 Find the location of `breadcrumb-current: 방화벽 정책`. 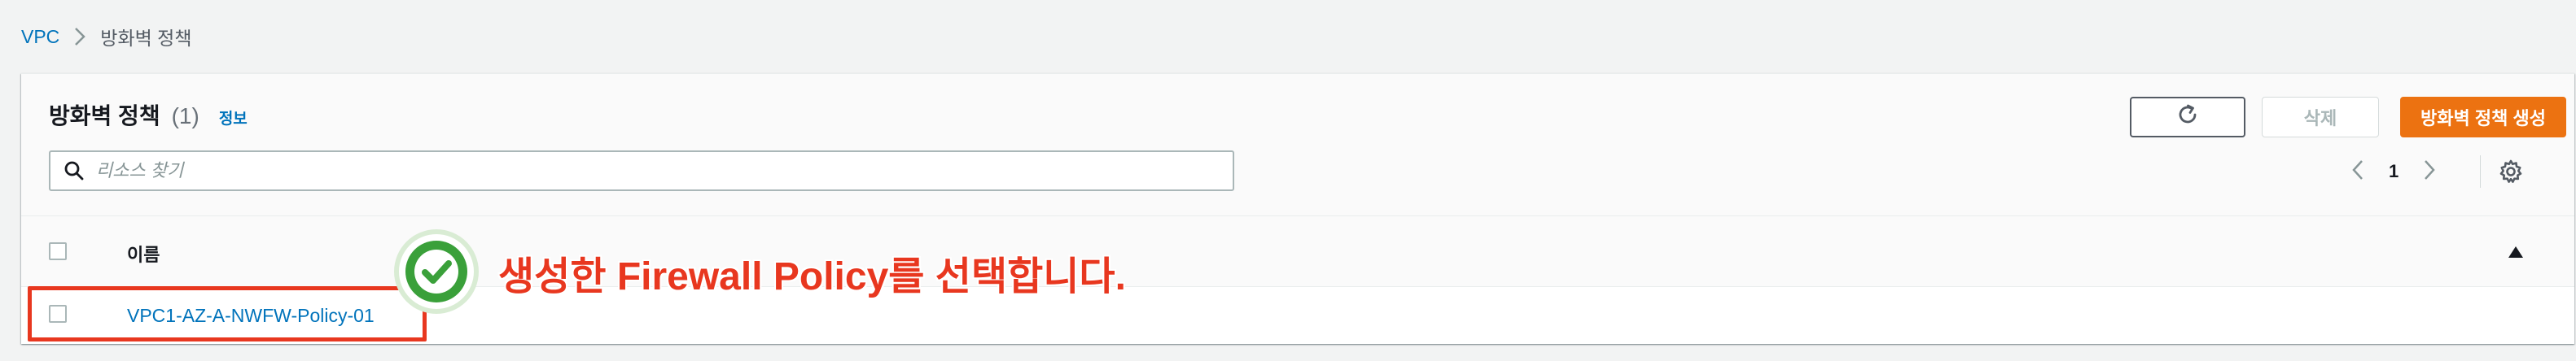

breadcrumb-current: 방화벽 정책 is located at coordinates (146, 38).